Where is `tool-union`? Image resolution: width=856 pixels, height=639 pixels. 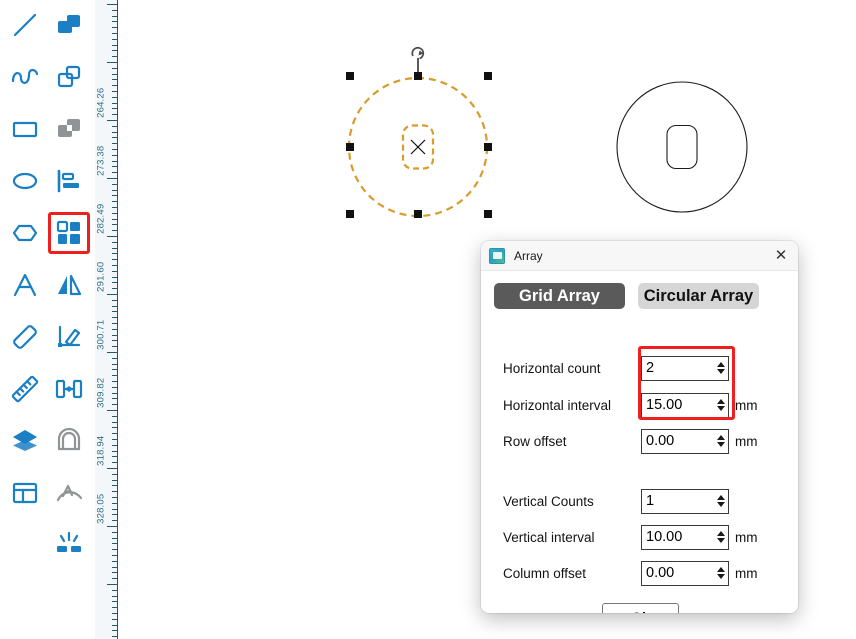 tool-union is located at coordinates (69, 25).